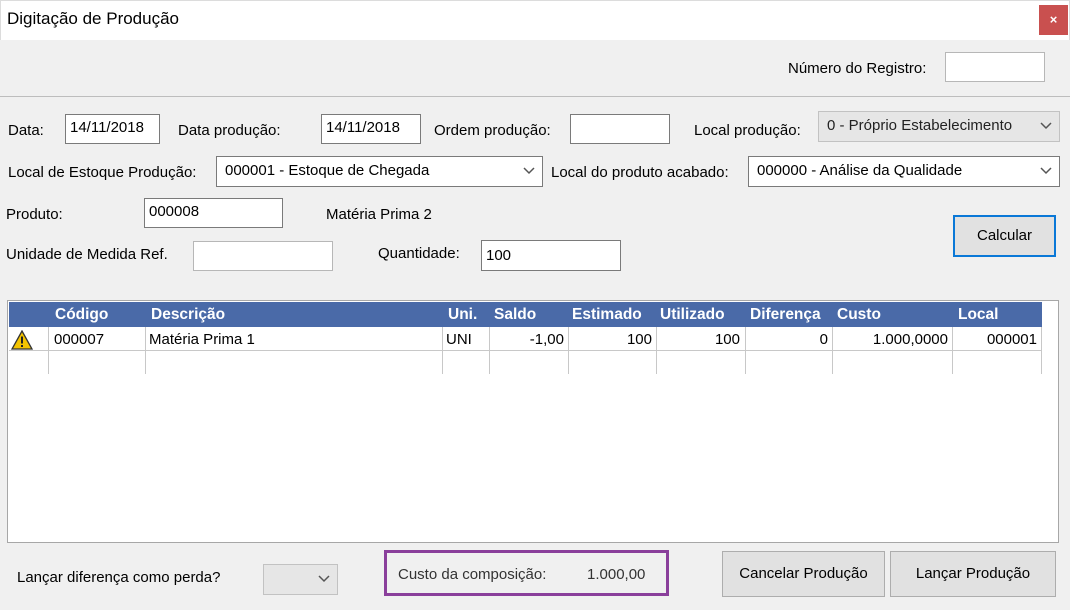 The width and height of the screenshot is (1070, 610). What do you see at coordinates (93, 18) in the screenshot?
I see `window-title: Digitação de Produção` at bounding box center [93, 18].